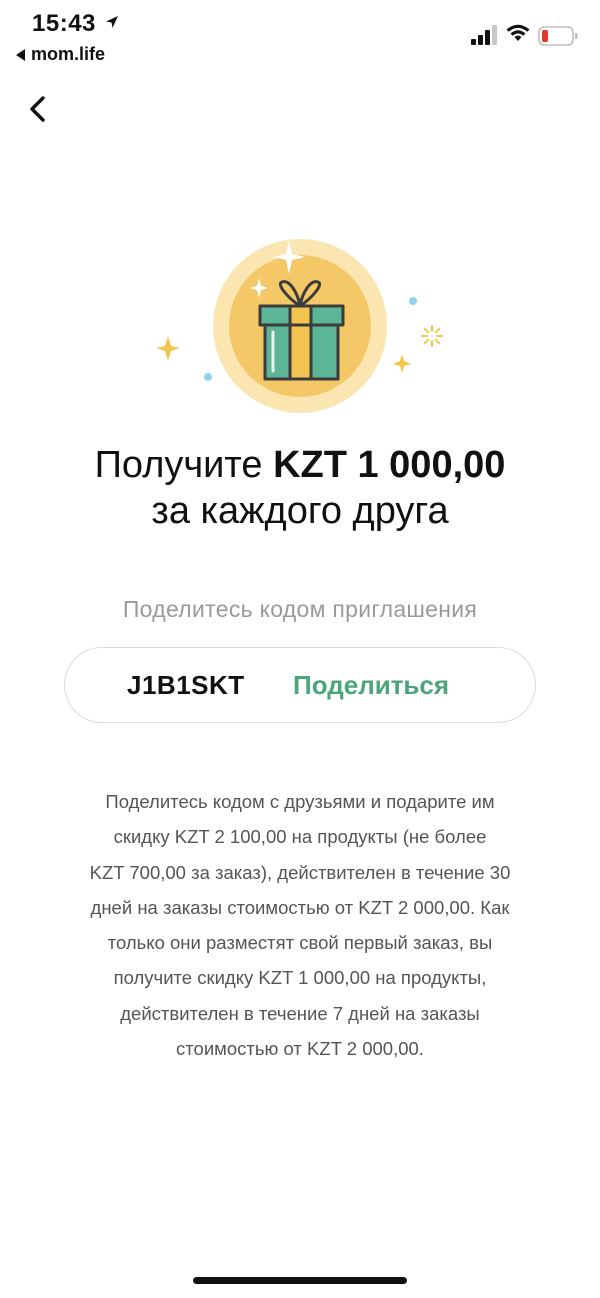  I want to click on headline-line-2: за каждого друга, so click(300, 511).